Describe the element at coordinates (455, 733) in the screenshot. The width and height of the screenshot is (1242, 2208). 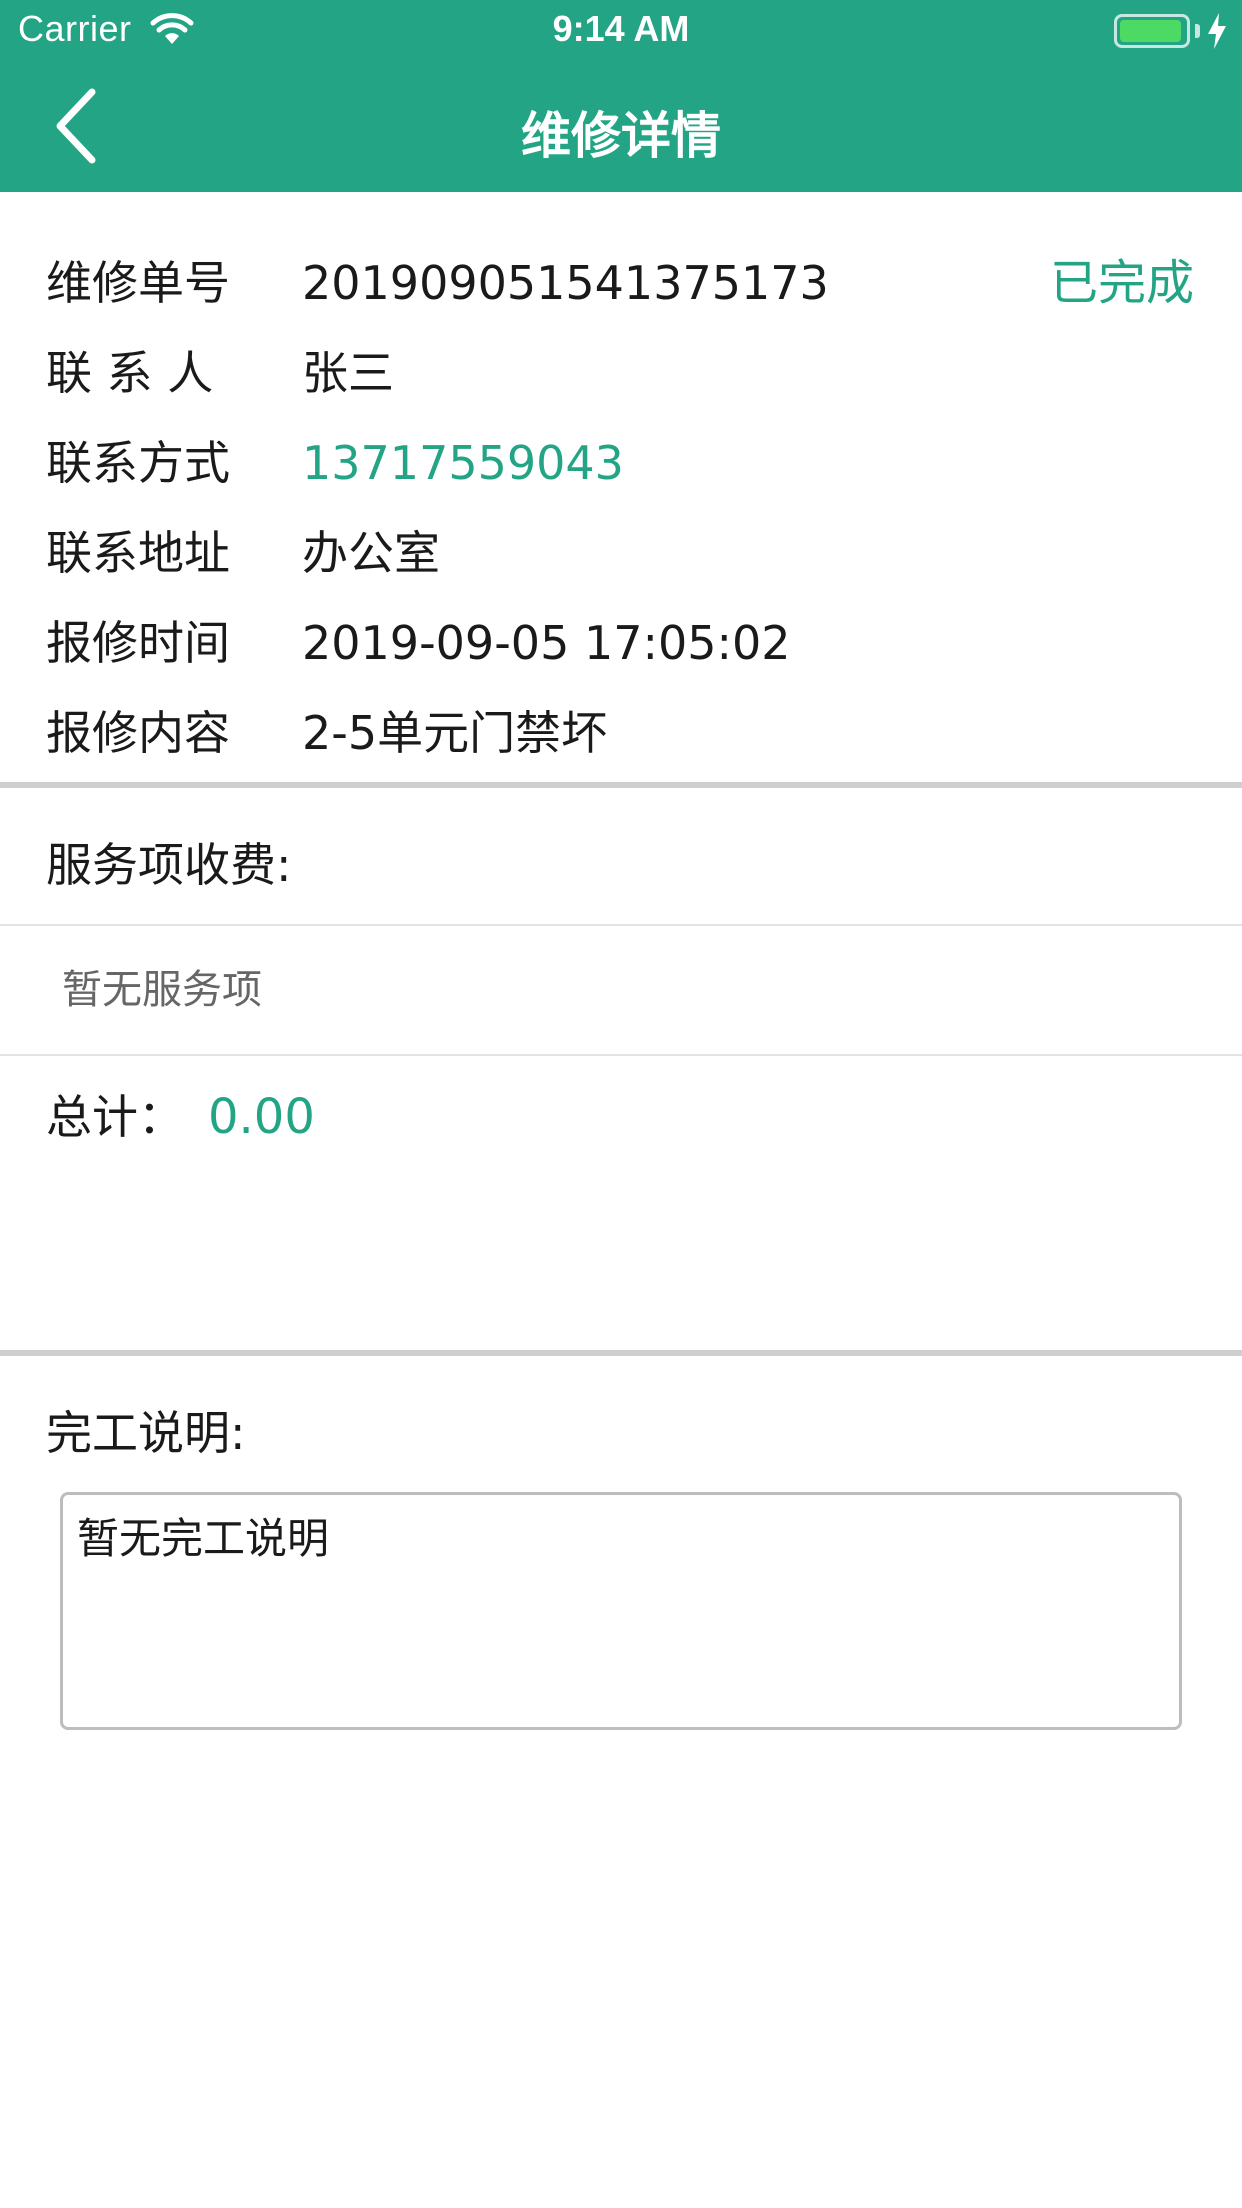
I see `report-content-value: 2-5单元门禁坏` at that location.